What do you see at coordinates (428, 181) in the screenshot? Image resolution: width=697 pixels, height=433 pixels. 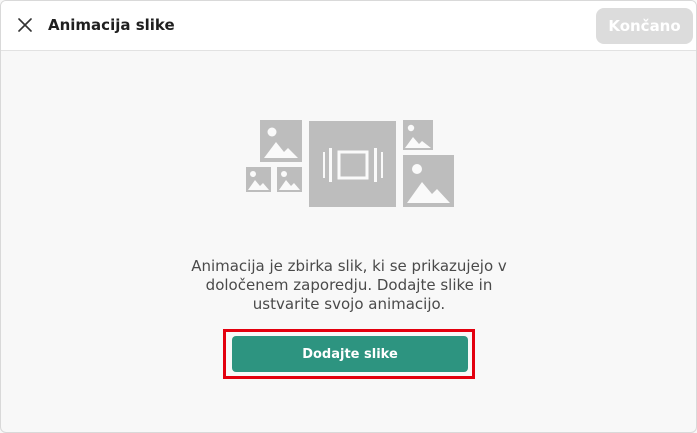 I see `image-tile-bottom-right` at bounding box center [428, 181].